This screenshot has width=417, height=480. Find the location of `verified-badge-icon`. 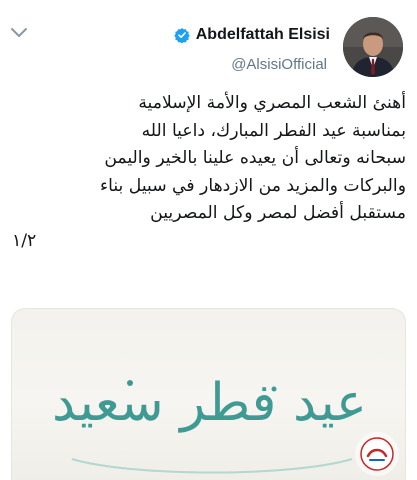

verified-badge-icon is located at coordinates (182, 35).